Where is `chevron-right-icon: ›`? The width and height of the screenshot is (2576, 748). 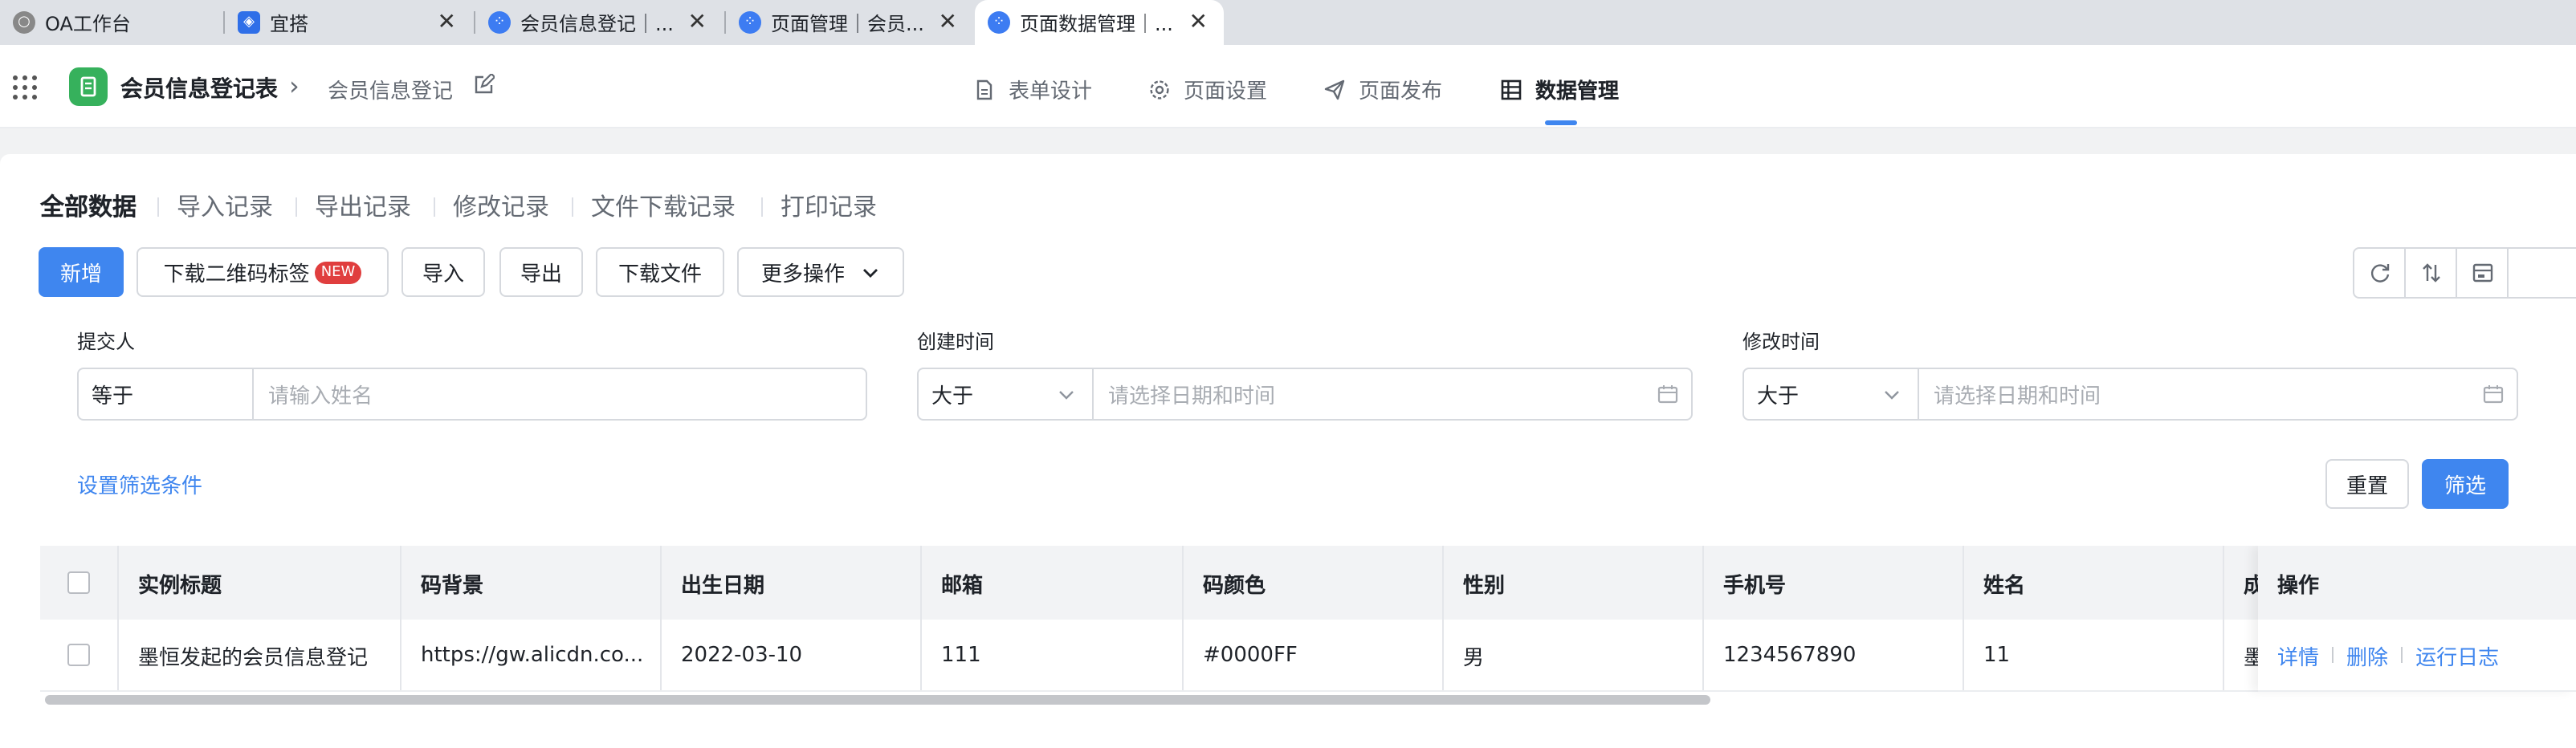 chevron-right-icon: › is located at coordinates (294, 86).